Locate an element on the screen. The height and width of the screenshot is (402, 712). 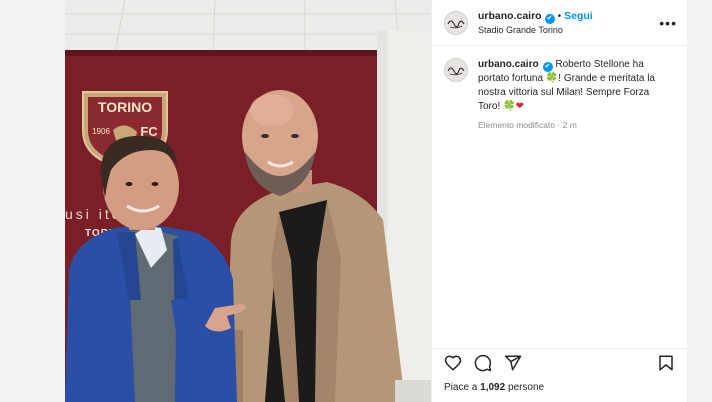
post-time: 2 m is located at coordinates (570, 125).